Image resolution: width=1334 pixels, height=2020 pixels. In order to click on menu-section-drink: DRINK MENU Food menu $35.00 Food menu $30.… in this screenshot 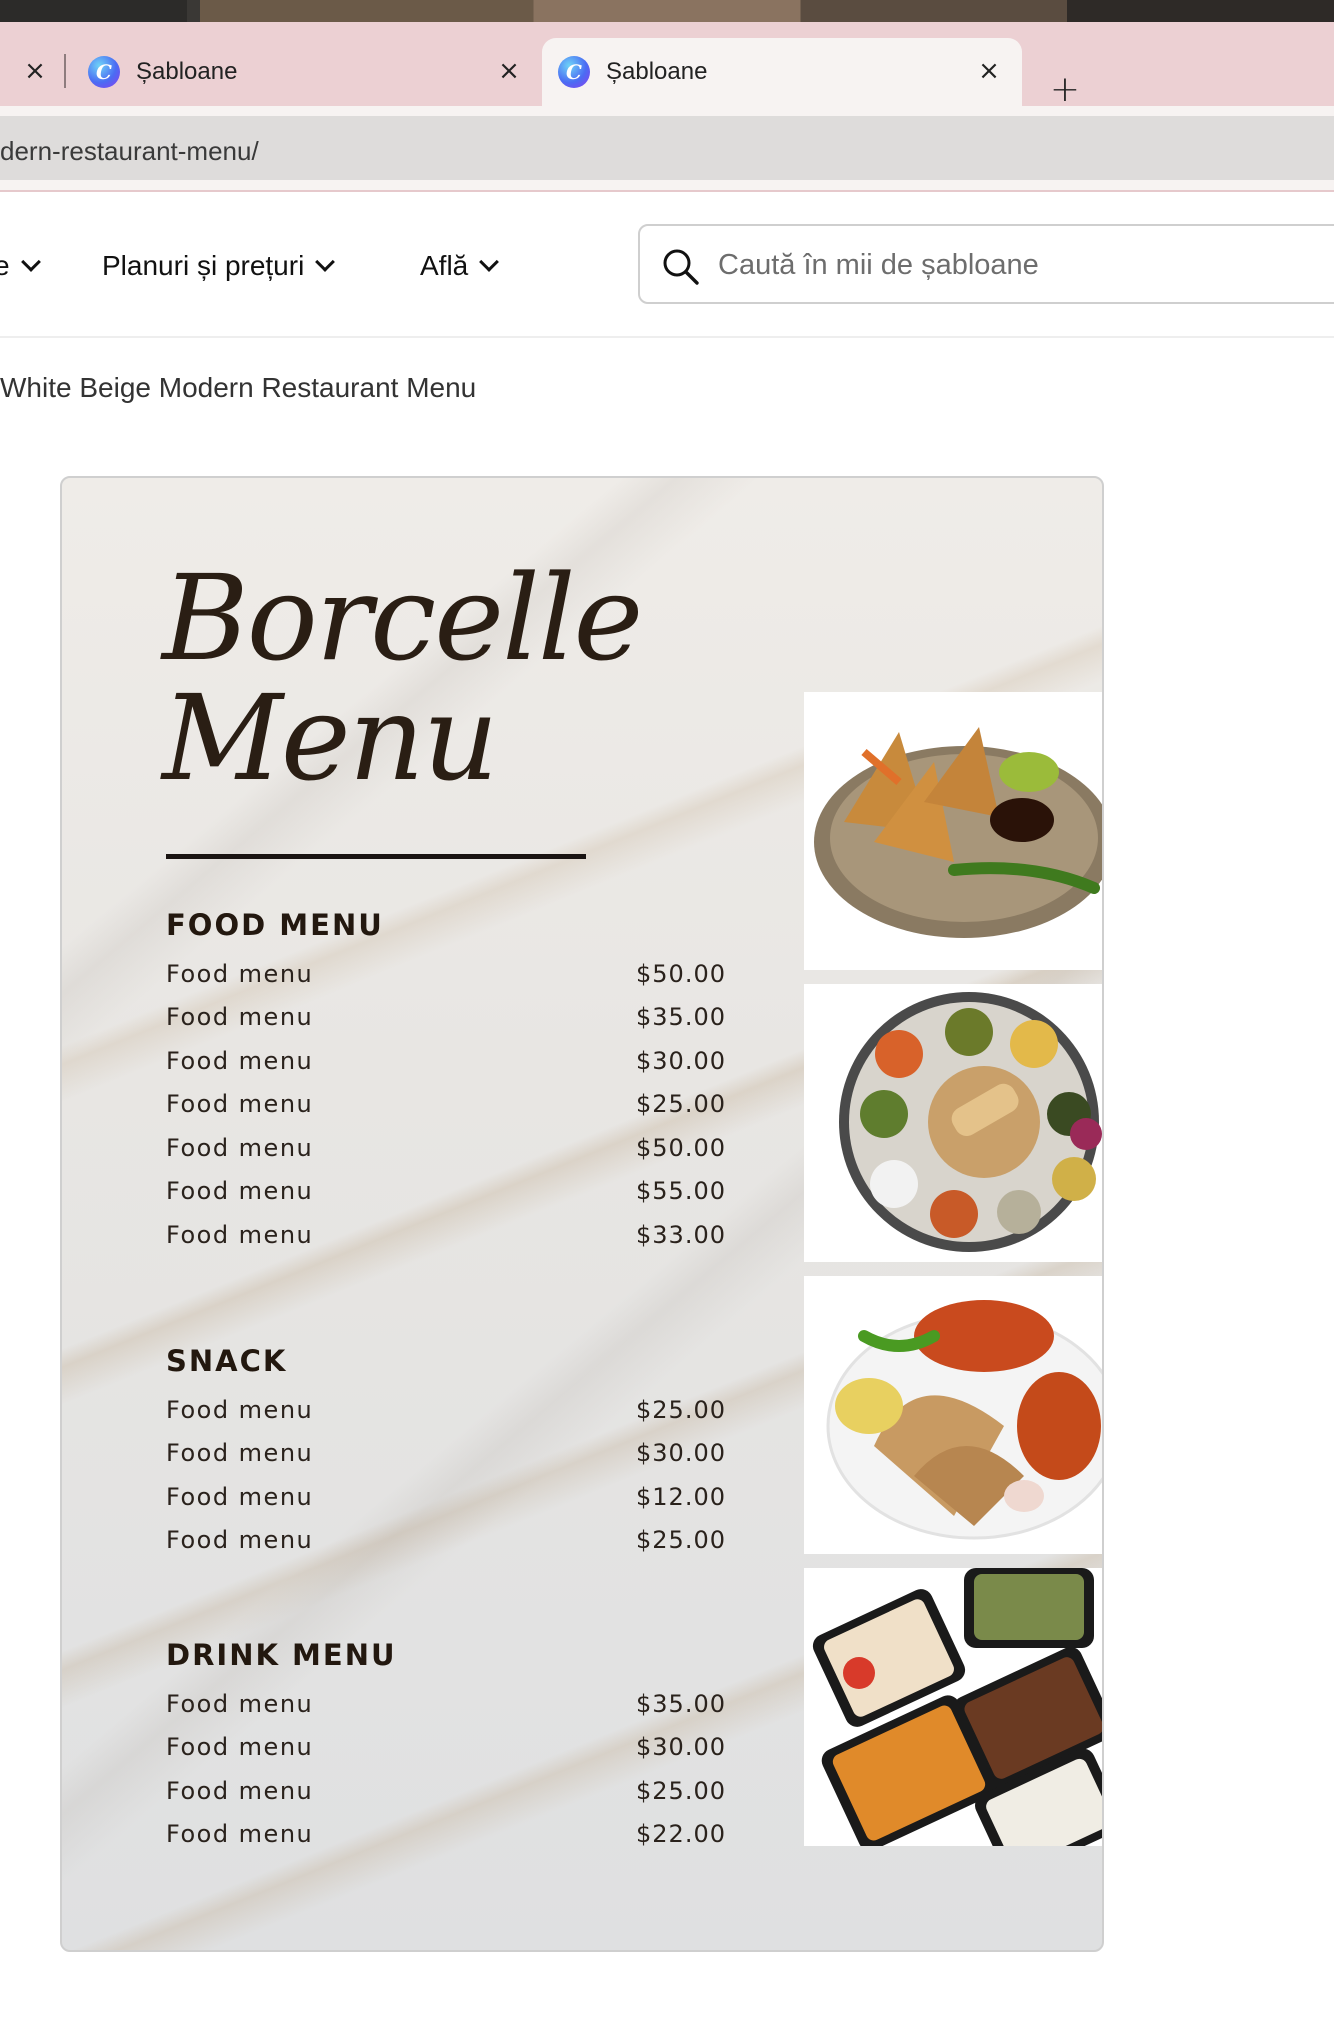, I will do `click(446, 1747)`.